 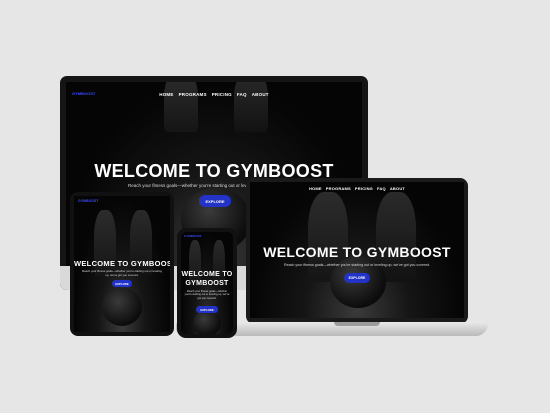 I want to click on laptop-nav: HOME PROGRAMS PRICING FAQ ABOUT, so click(x=357, y=188).